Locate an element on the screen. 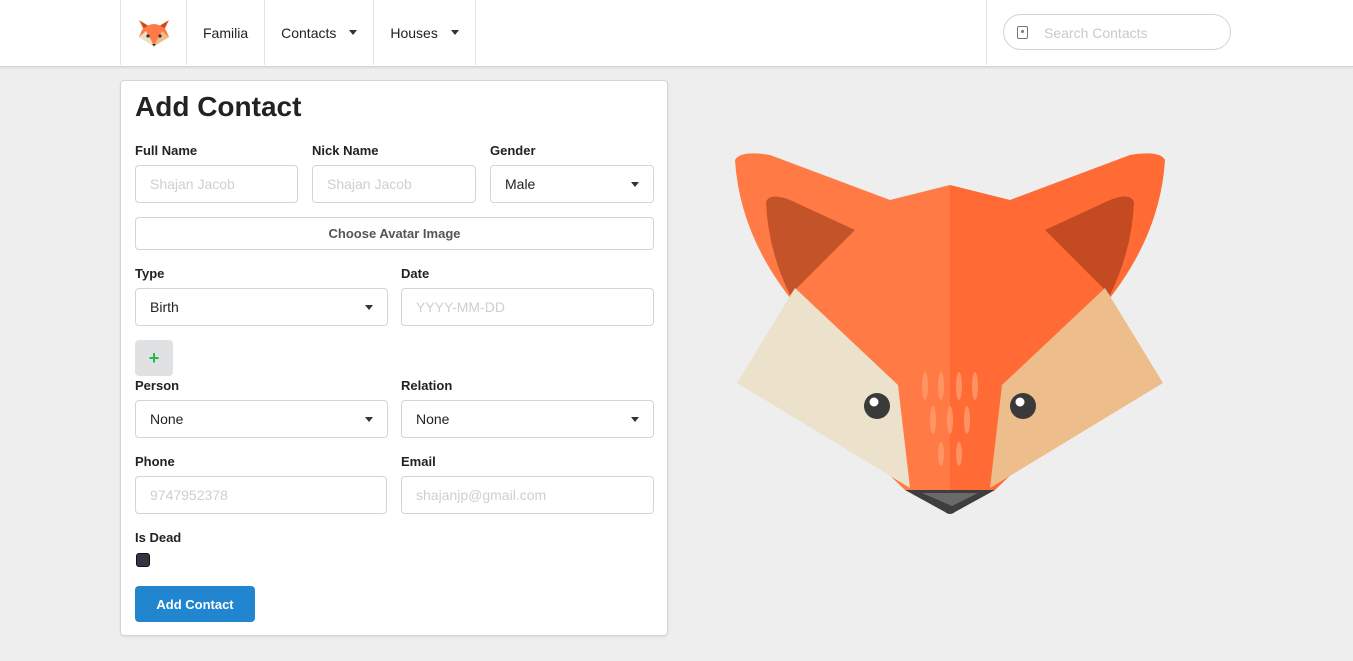 This screenshot has height=661, width=1353. full-name-field is located at coordinates (216, 184).